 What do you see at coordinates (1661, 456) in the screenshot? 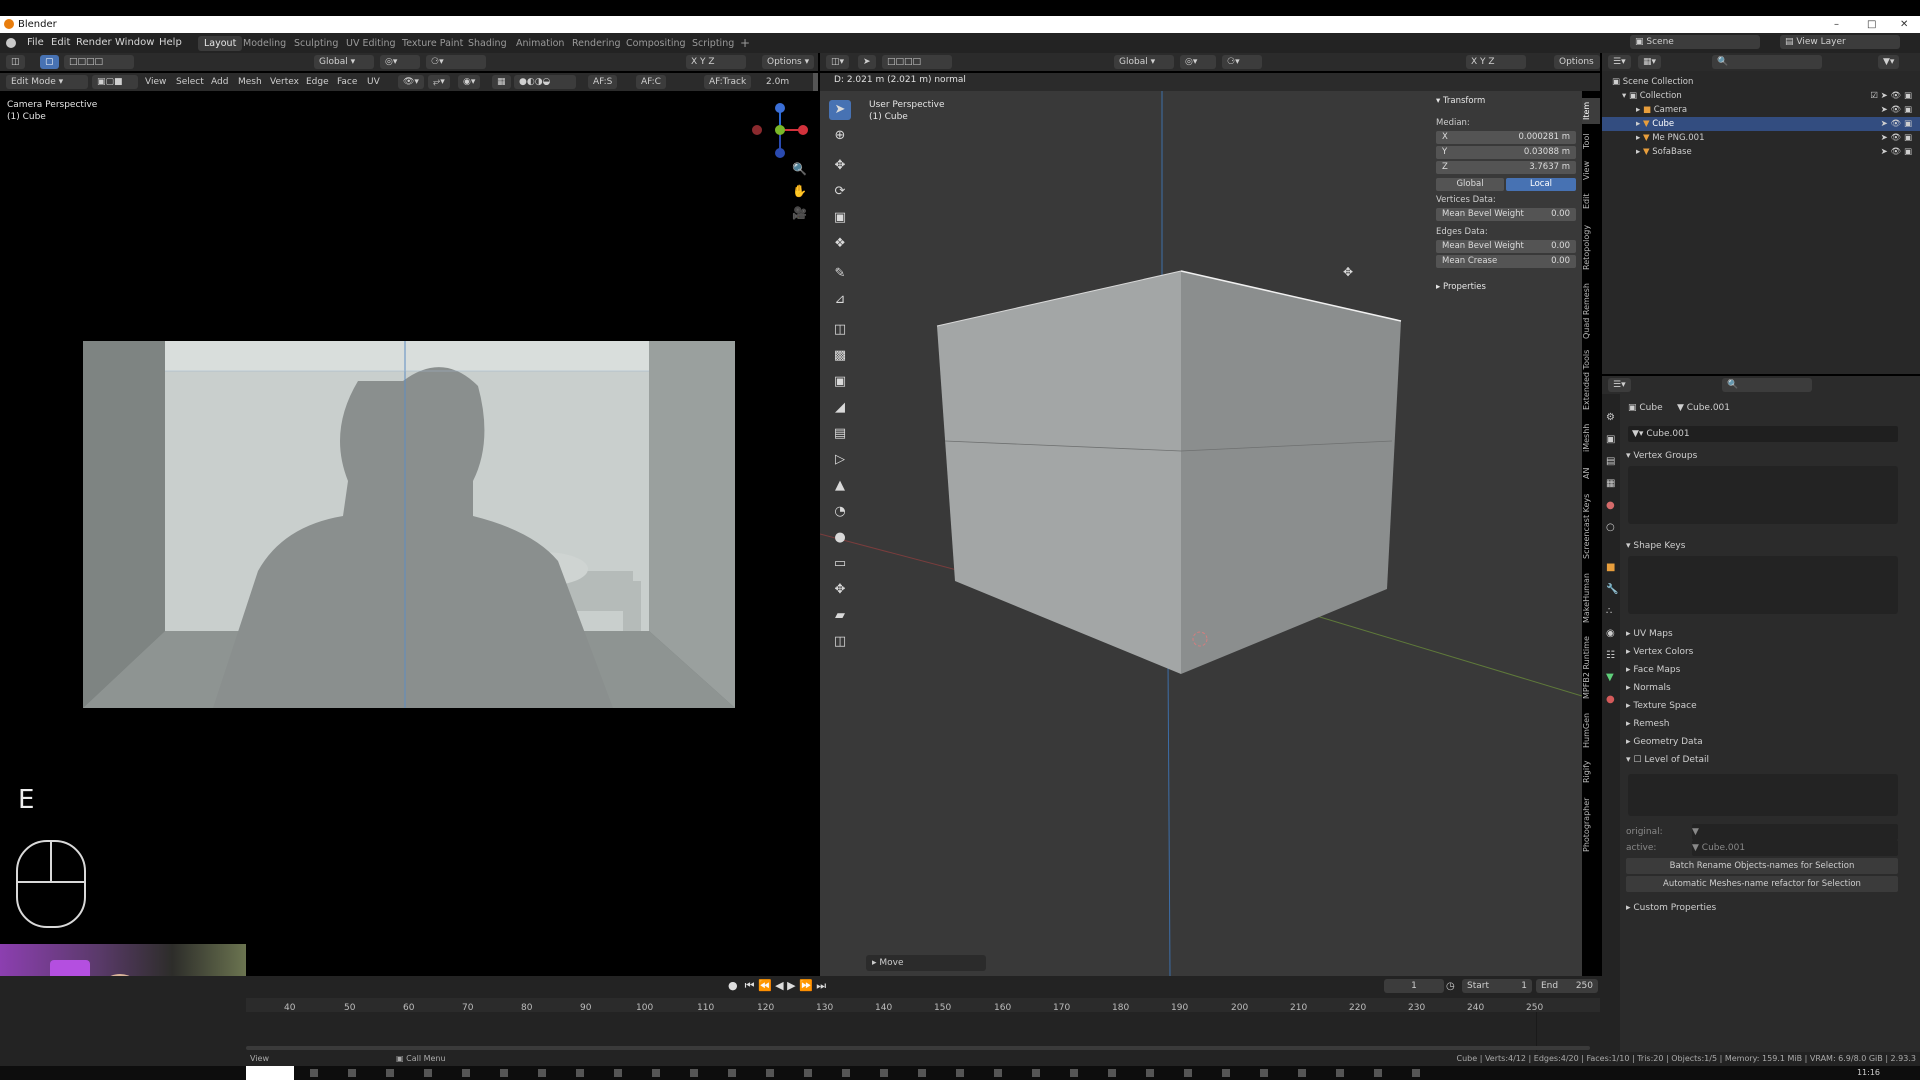
I see `panel-vertex-groups: ▾ Vertex Groups` at bounding box center [1661, 456].